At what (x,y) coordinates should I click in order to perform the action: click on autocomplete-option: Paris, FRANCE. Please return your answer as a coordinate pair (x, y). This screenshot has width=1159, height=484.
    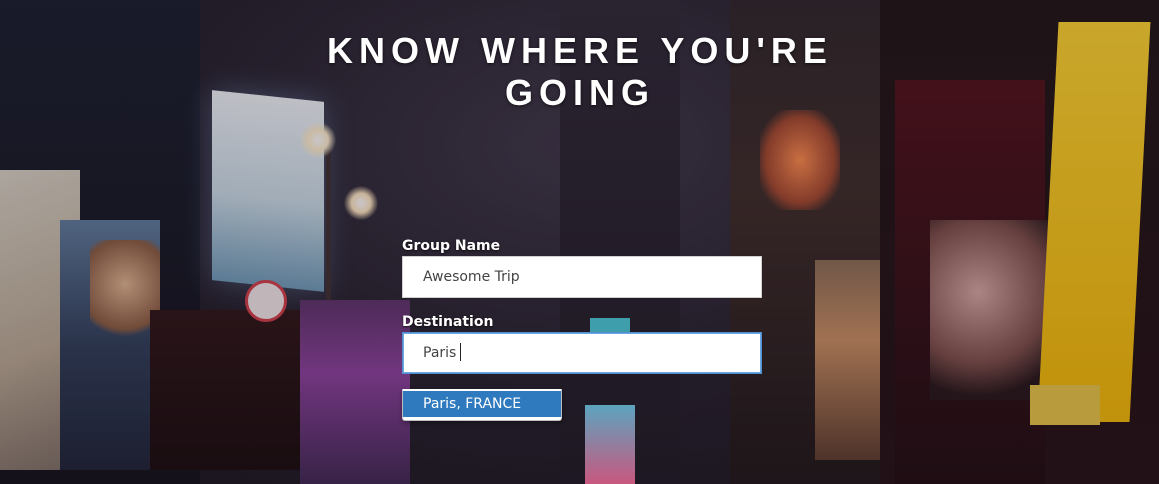
    Looking at the image, I should click on (482, 404).